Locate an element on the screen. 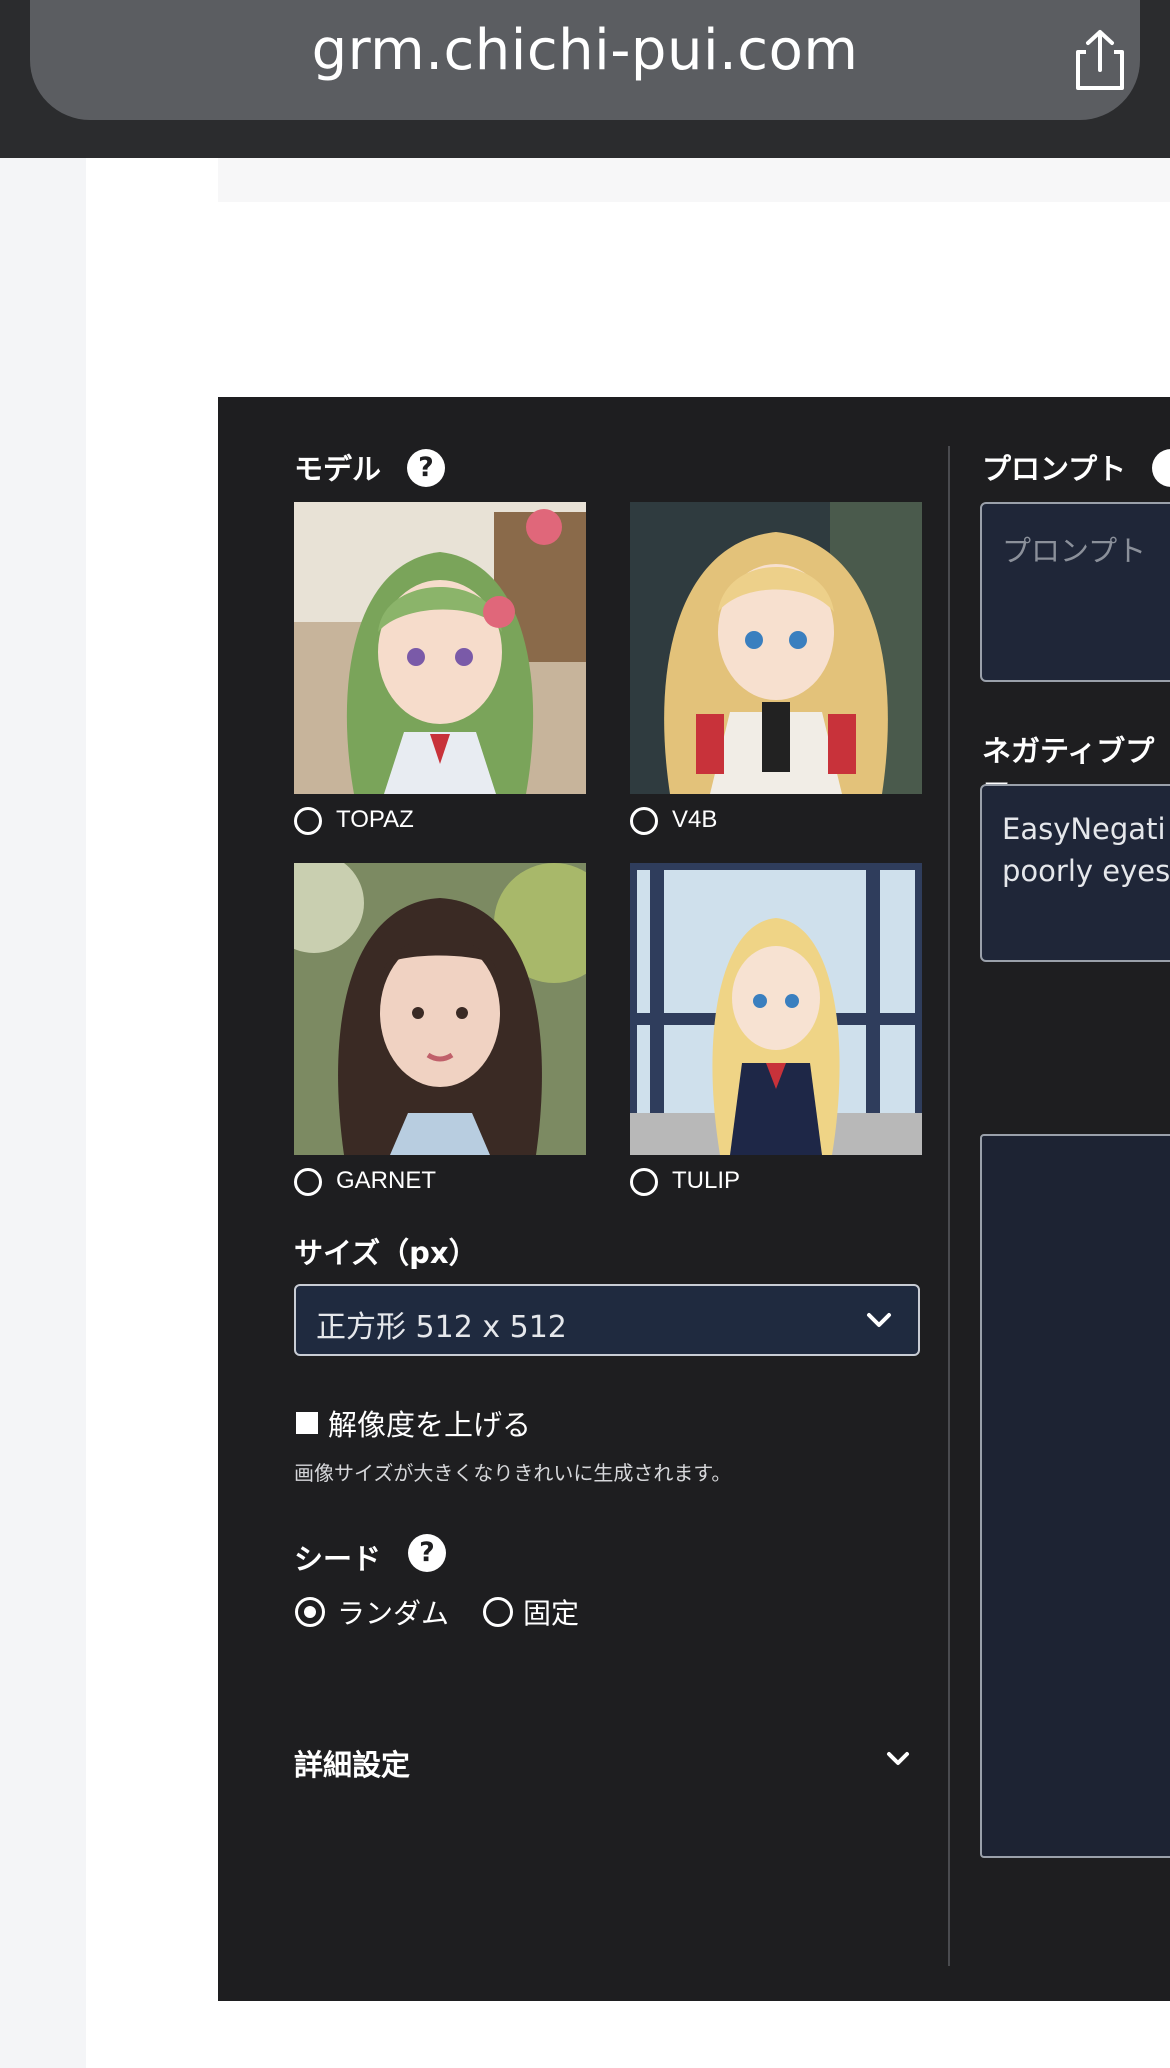  negative-prompt-line-2: poorly eyes is located at coordinates (1086, 871).